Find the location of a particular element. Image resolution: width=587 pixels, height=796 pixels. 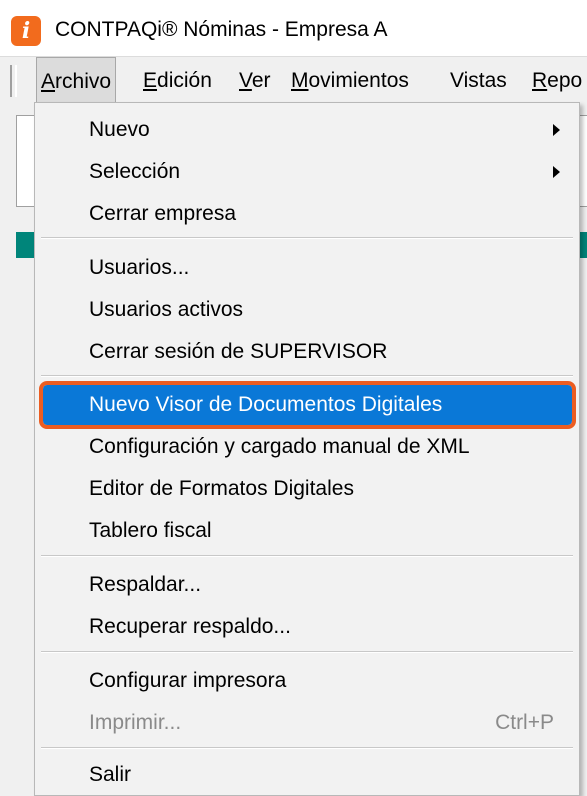

menu-item-label: Cerrar empresa is located at coordinates (163, 213).